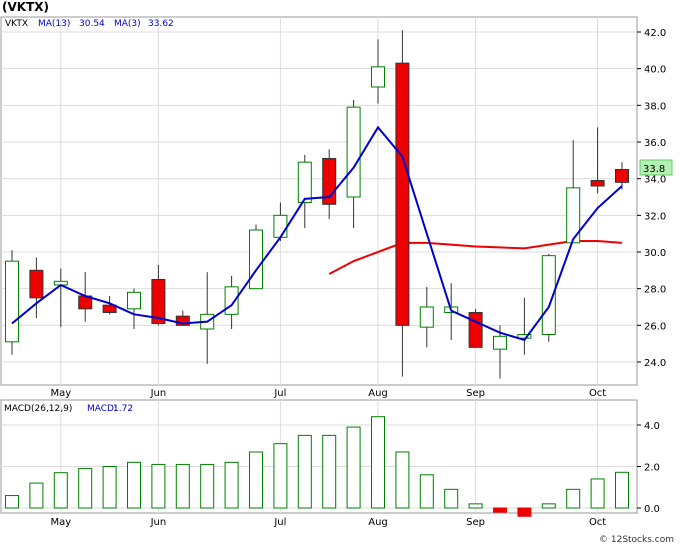 Image resolution: width=680 pixels, height=546 pixels. What do you see at coordinates (655, 253) in the screenshot?
I see `price-y-tick-label: 30.0` at bounding box center [655, 253].